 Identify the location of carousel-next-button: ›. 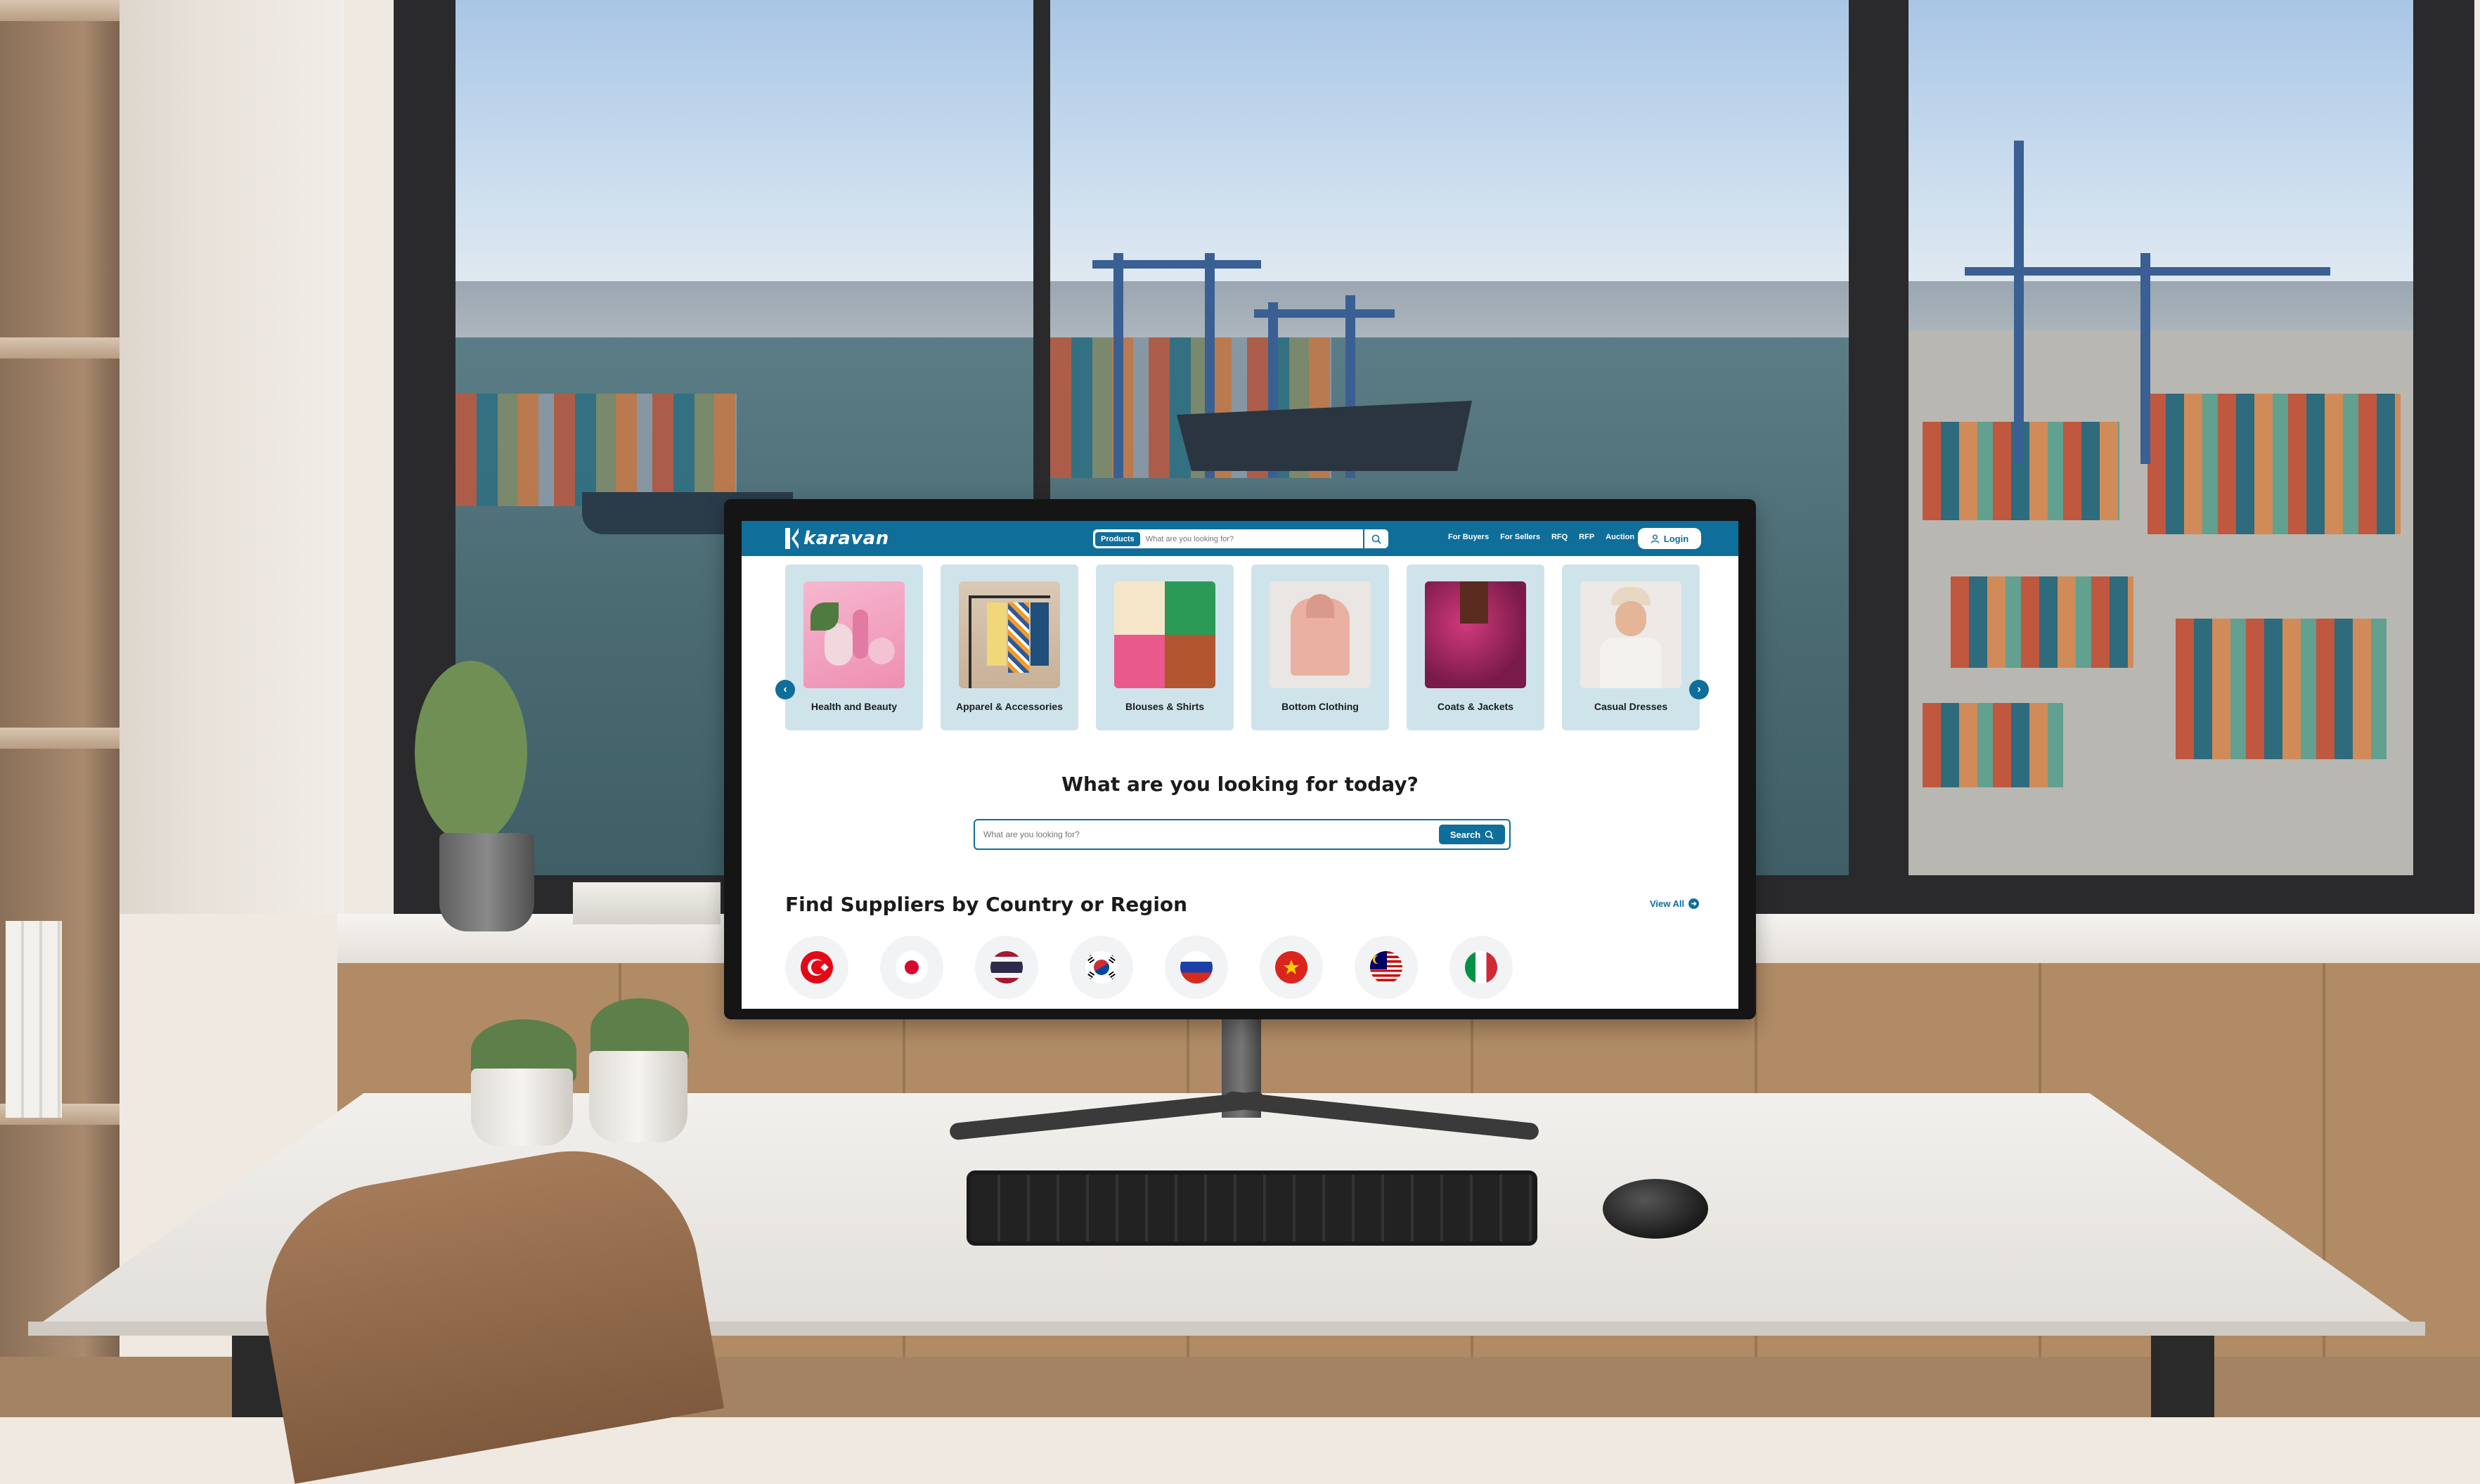
(1699, 689).